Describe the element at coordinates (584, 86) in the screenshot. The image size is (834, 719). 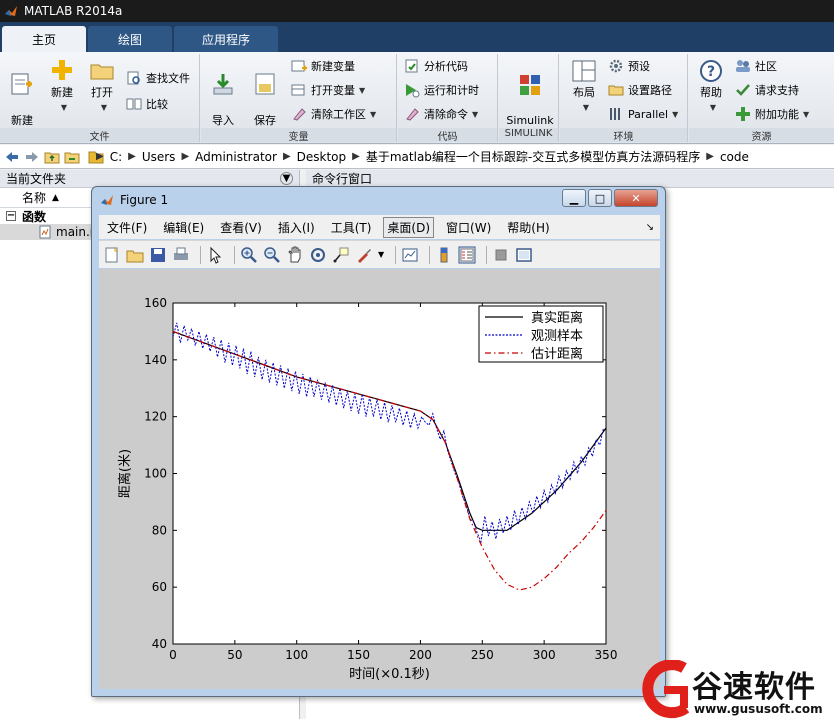
I see `layout-button: 布局 ▼` at that location.